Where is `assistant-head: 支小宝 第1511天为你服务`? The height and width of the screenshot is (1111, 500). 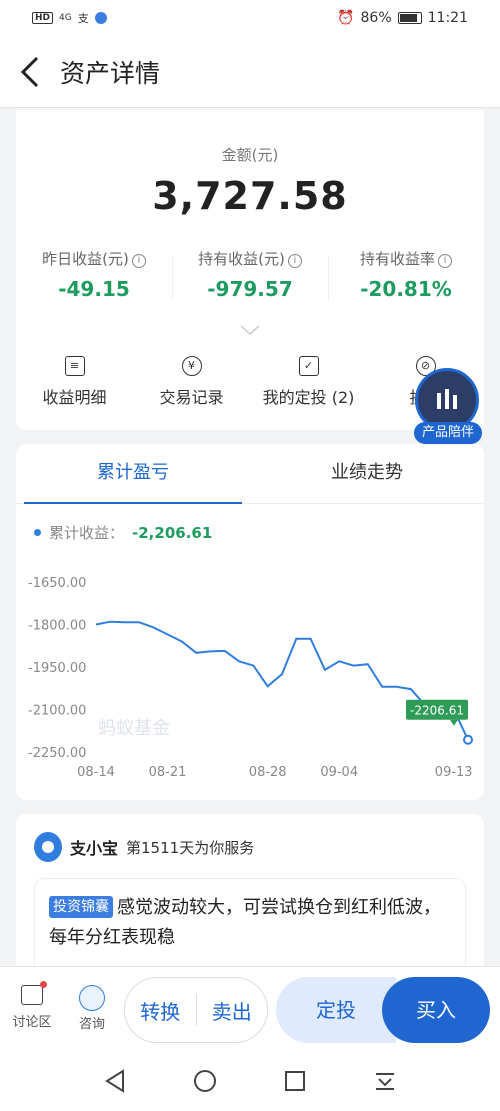
assistant-head: 支小宝 第1511天为你服务 is located at coordinates (144, 847).